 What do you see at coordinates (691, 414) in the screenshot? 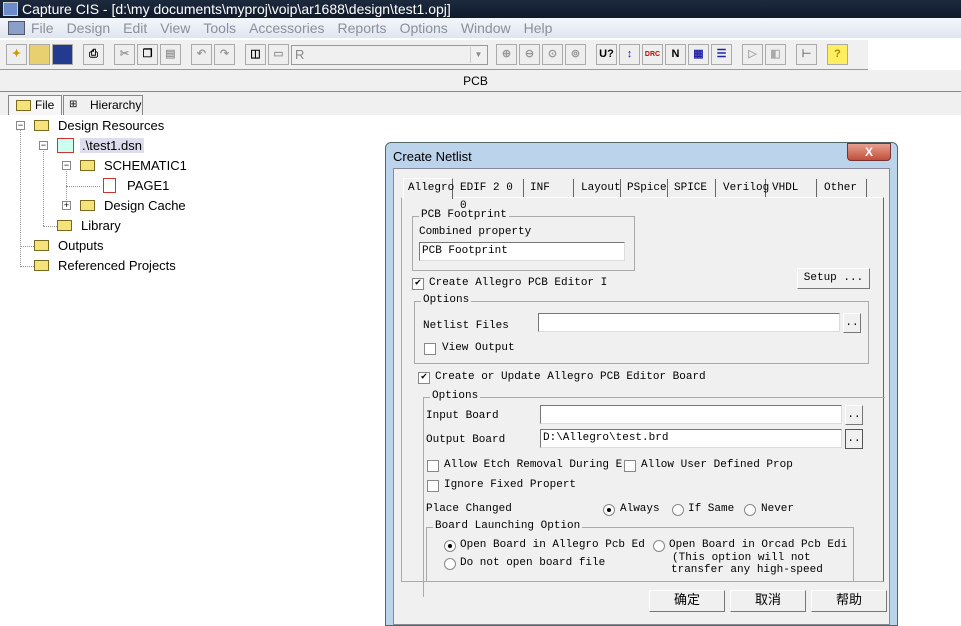
I see `input-board-input` at bounding box center [691, 414].